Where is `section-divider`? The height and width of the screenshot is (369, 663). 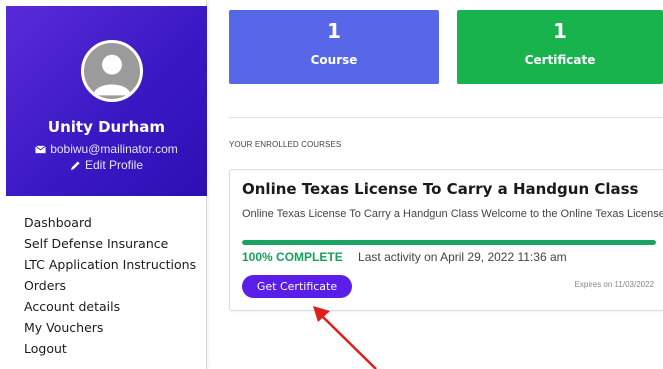 section-divider is located at coordinates (446, 117).